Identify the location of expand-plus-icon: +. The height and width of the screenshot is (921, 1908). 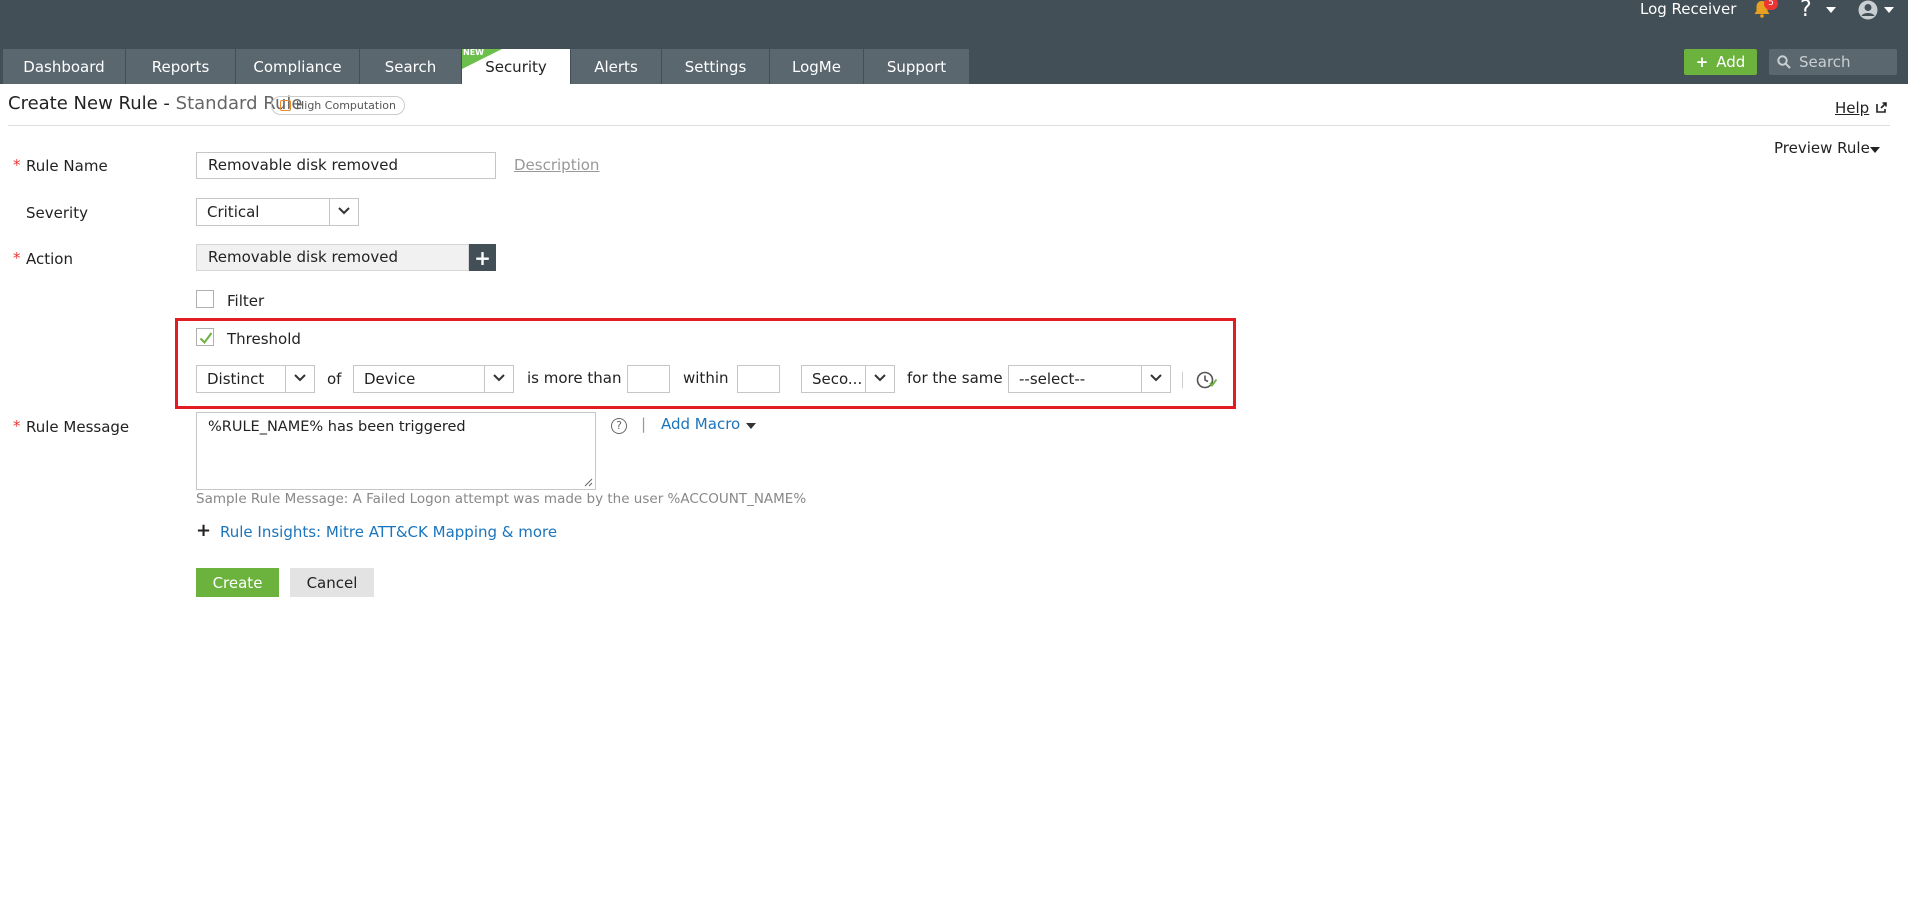
(203, 531).